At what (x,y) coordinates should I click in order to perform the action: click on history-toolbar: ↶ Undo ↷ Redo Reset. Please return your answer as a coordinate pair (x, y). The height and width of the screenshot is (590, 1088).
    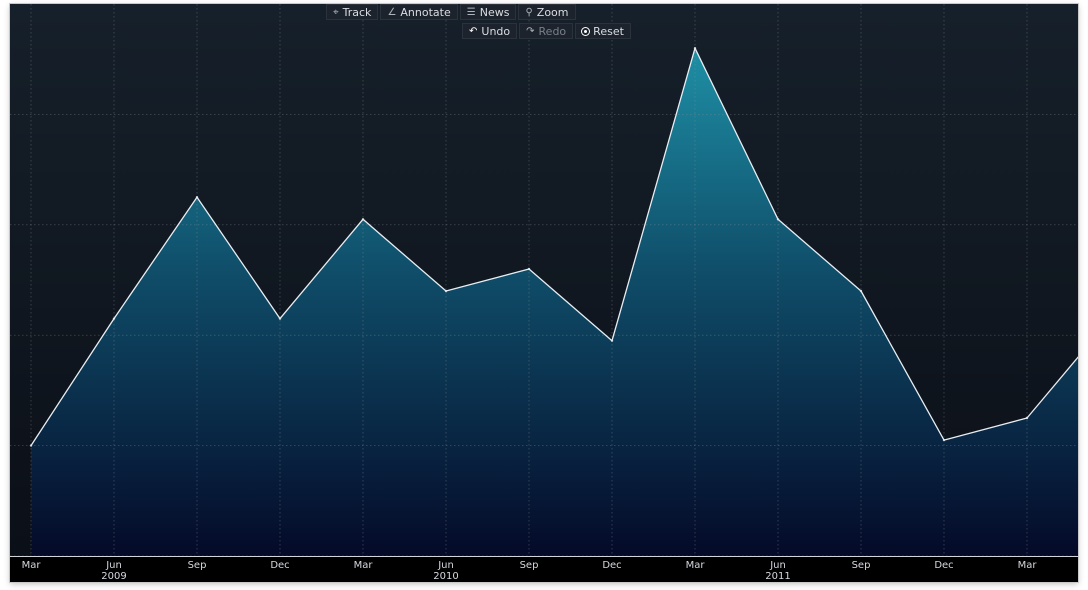
    Looking at the image, I should click on (546, 31).